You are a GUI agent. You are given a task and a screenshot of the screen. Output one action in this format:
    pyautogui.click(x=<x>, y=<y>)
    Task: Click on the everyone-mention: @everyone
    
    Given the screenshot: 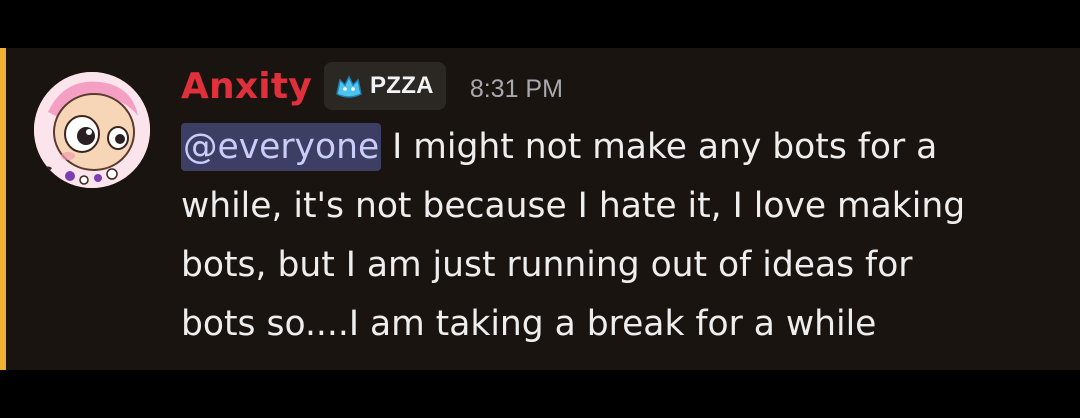 What is the action you would take?
    pyautogui.click(x=281, y=147)
    